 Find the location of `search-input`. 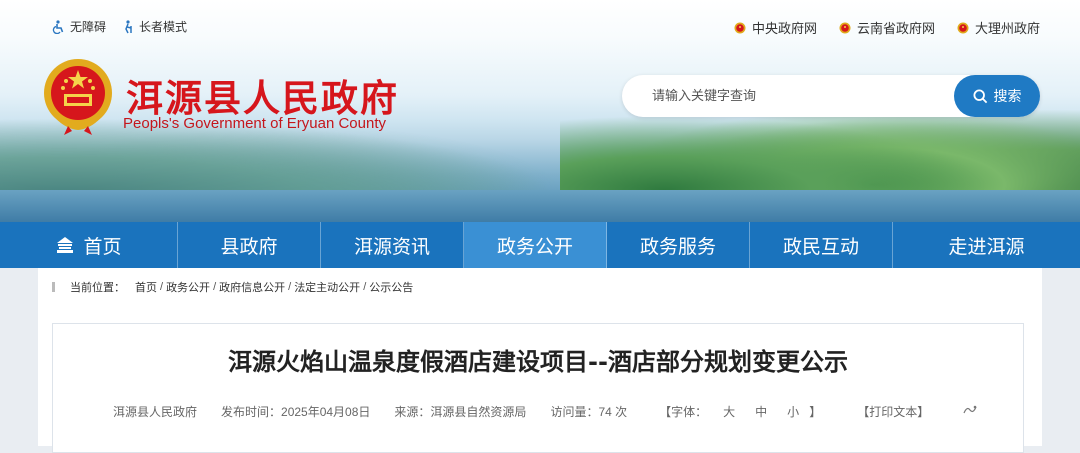

search-input is located at coordinates (802, 96).